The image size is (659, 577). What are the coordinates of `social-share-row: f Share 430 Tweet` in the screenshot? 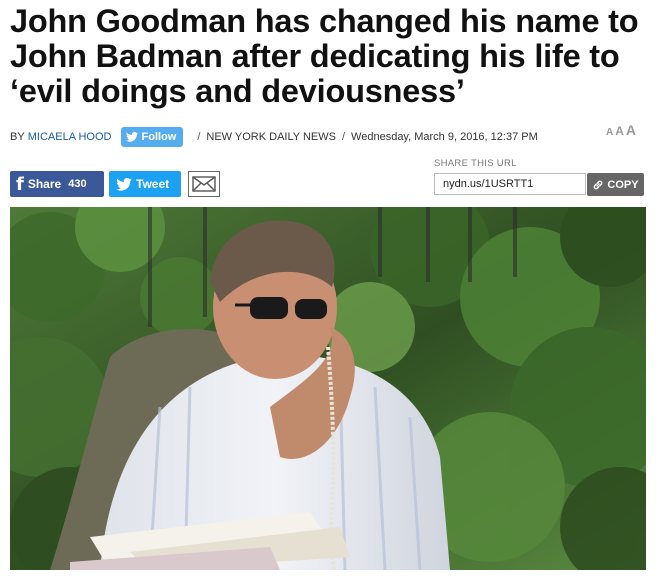 It's located at (115, 184).